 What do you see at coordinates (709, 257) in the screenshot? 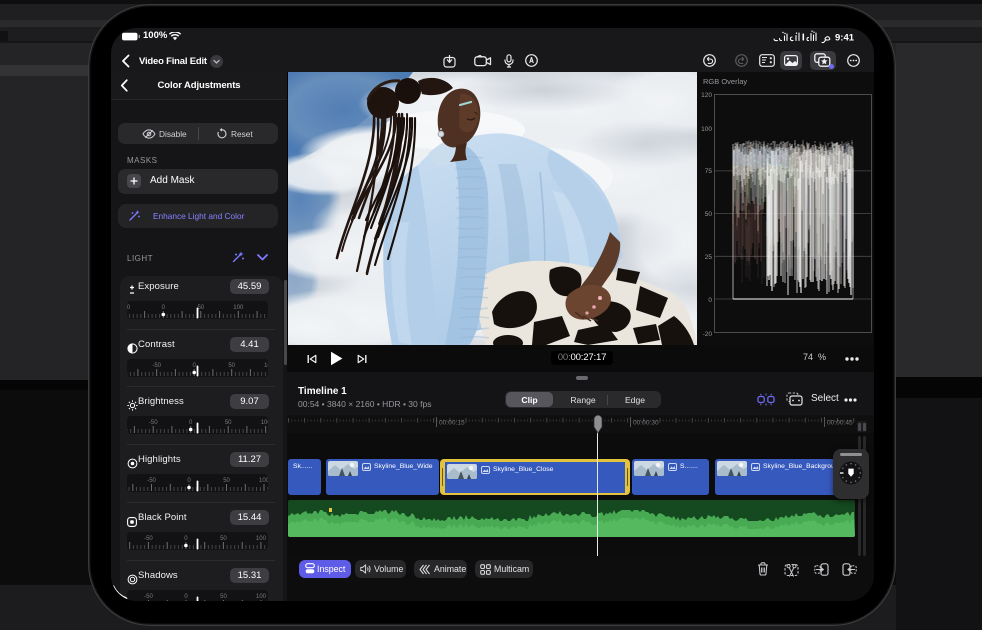
I see `svg-text: 25` at bounding box center [709, 257].